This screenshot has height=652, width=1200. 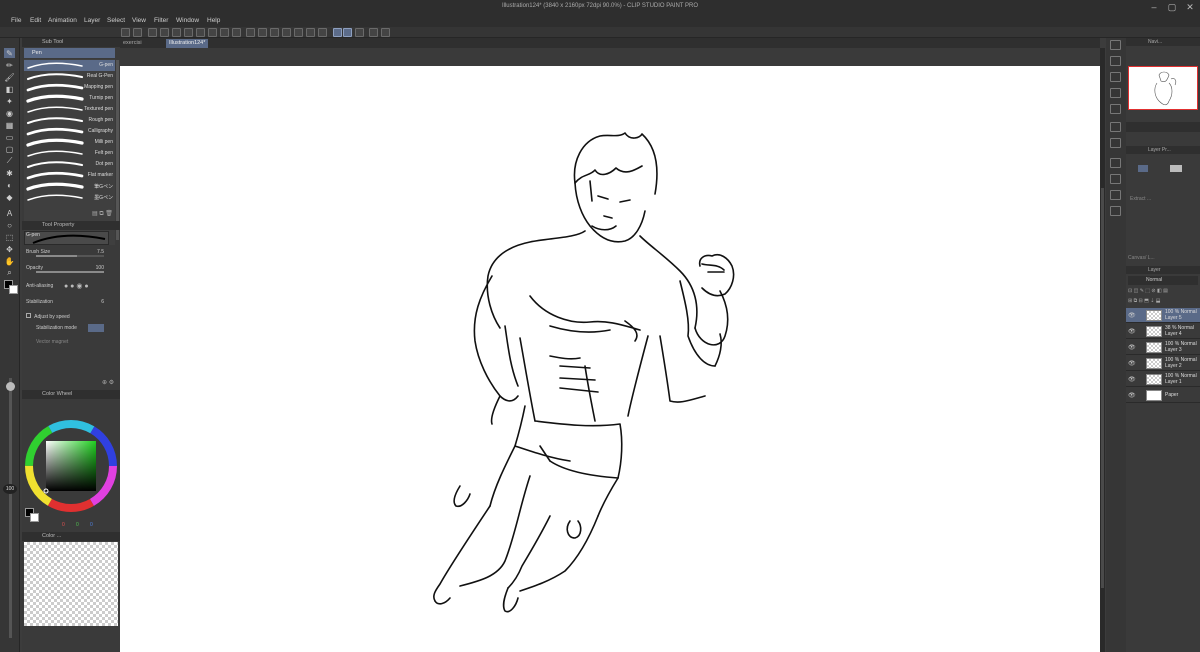 What do you see at coordinates (69, 186) in the screenshot?
I see `brush-item: 筆Gペン` at bounding box center [69, 186].